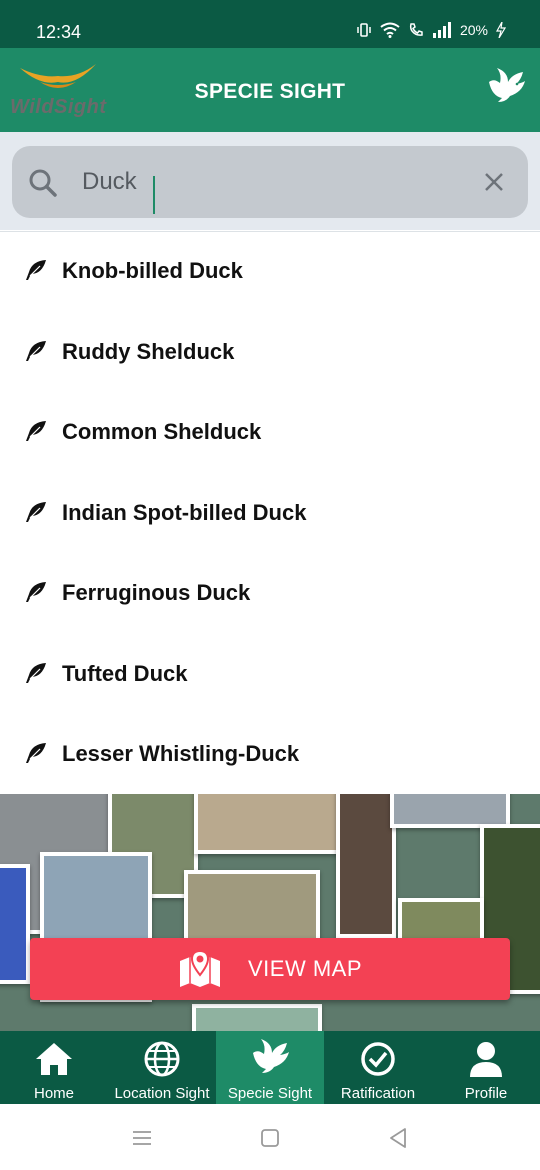  I want to click on person-icon, so click(486, 1059).